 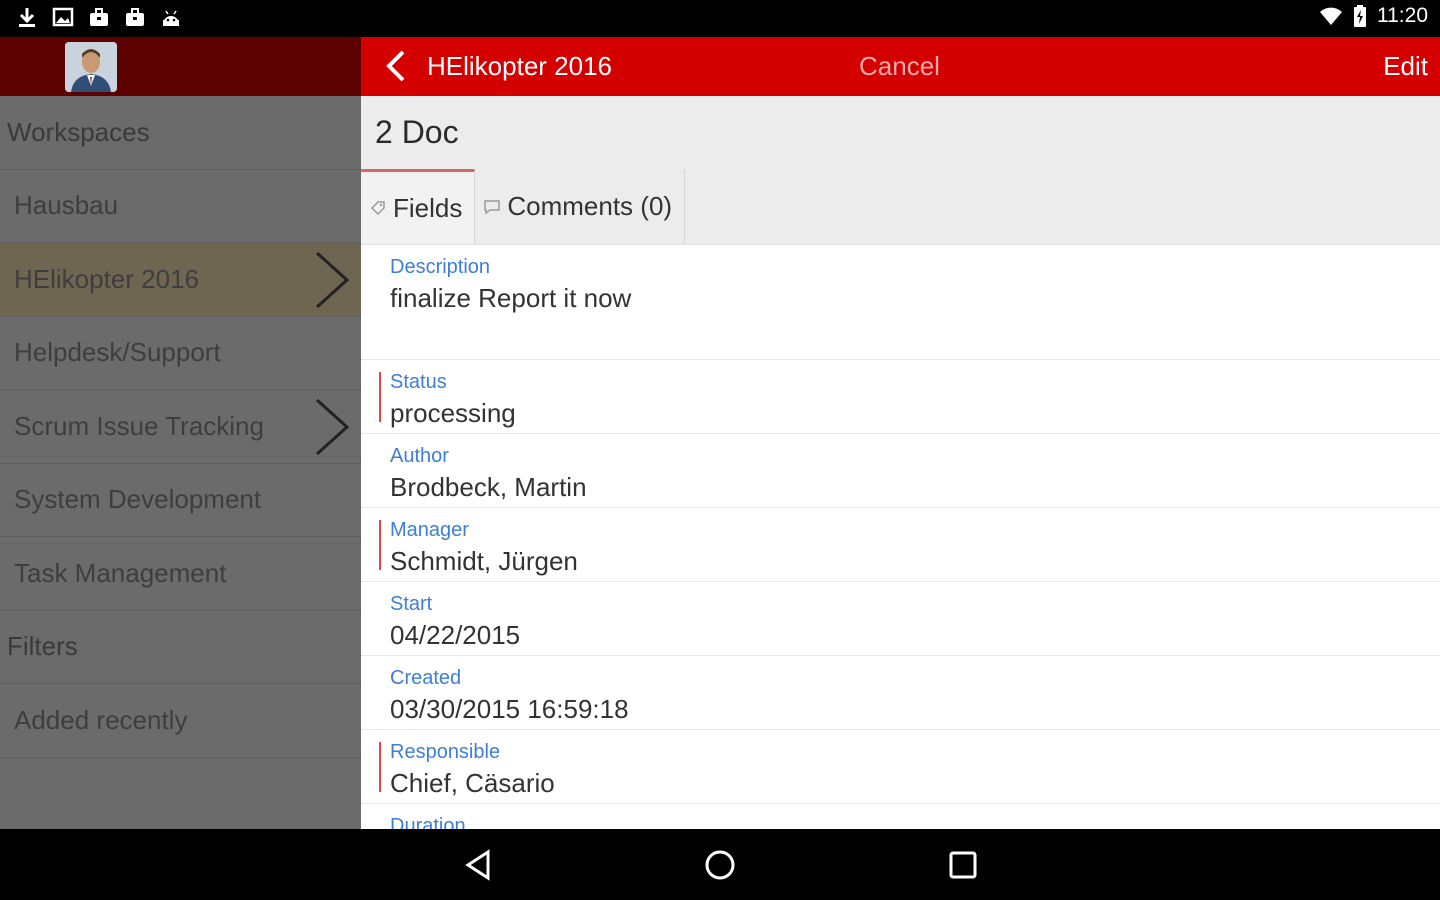 I want to click on sidebar-item-added-recently: Added recently, so click(x=180, y=721).